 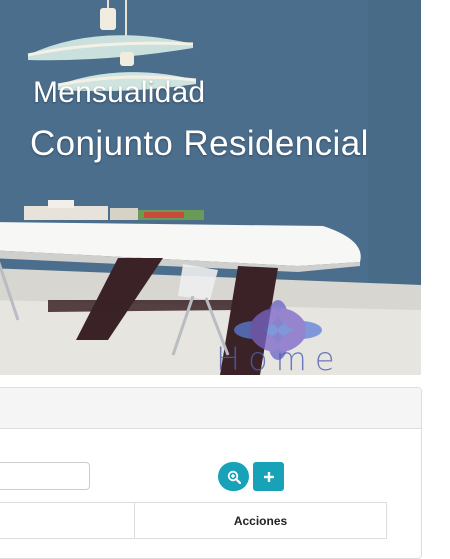 I want to click on hero-title: Conjunto Residencial, so click(x=199, y=143).